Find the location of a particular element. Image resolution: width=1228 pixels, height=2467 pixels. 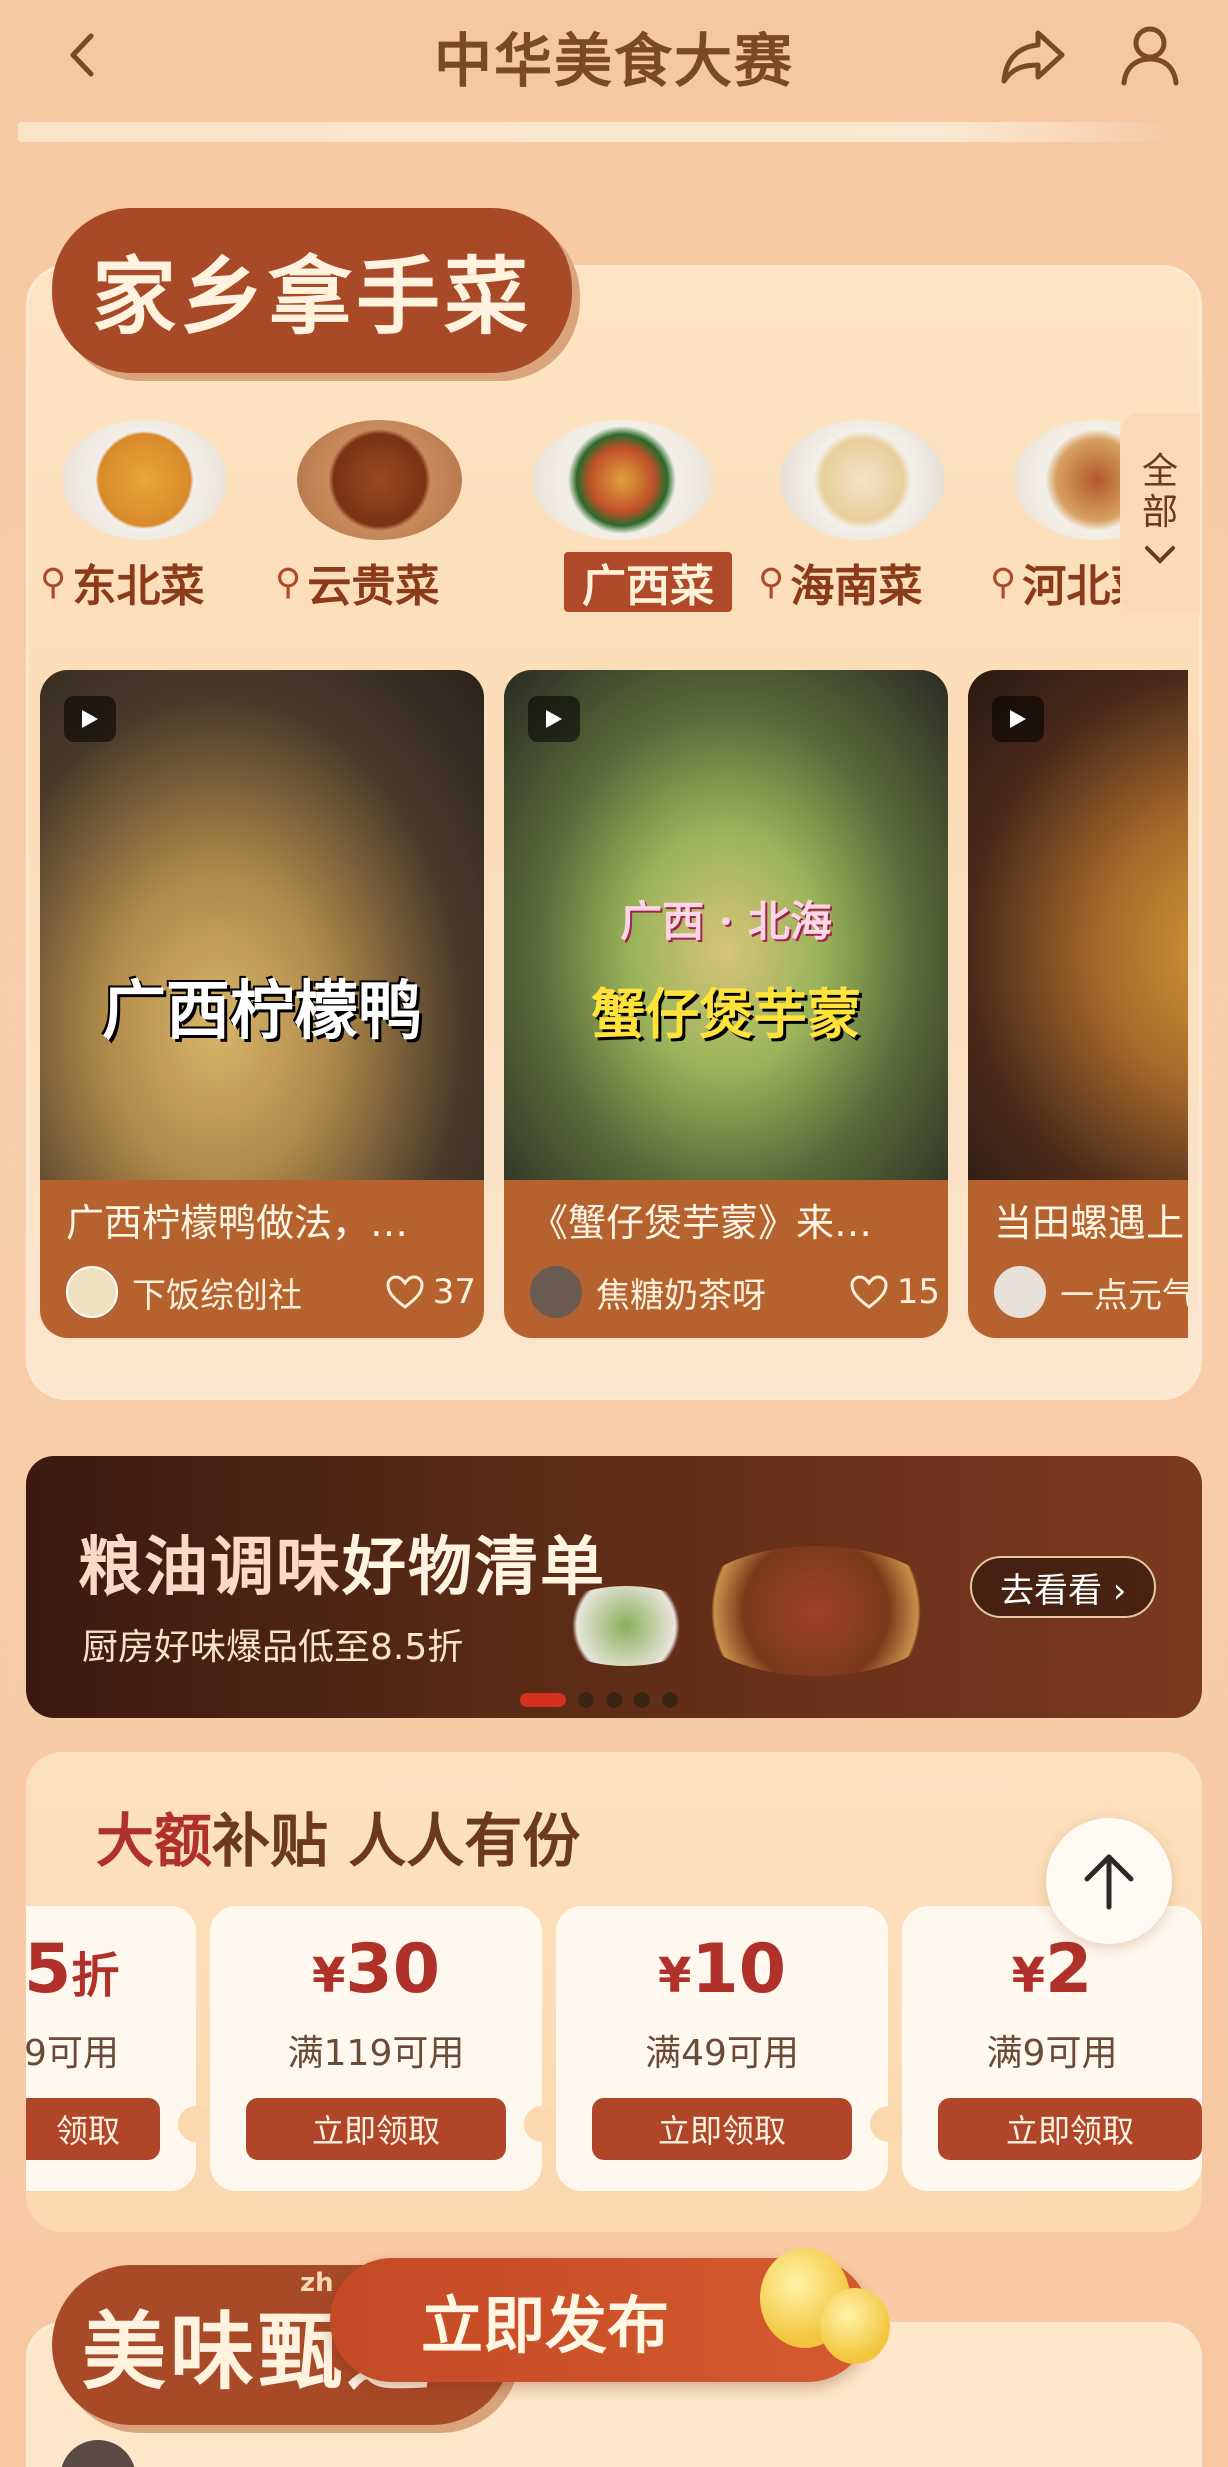

scroll-to-top-button is located at coordinates (1109, 1881).